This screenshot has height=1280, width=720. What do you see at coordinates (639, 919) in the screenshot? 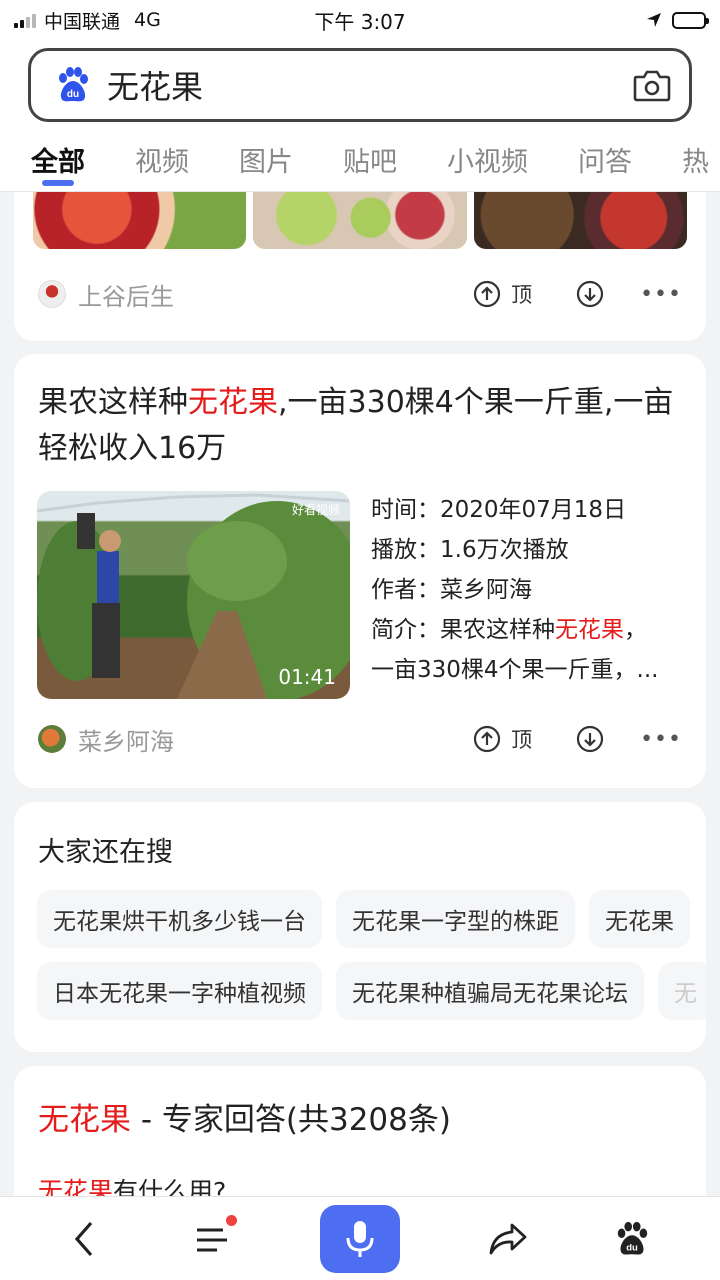
I see `related-search-chip: 无花果` at bounding box center [639, 919].